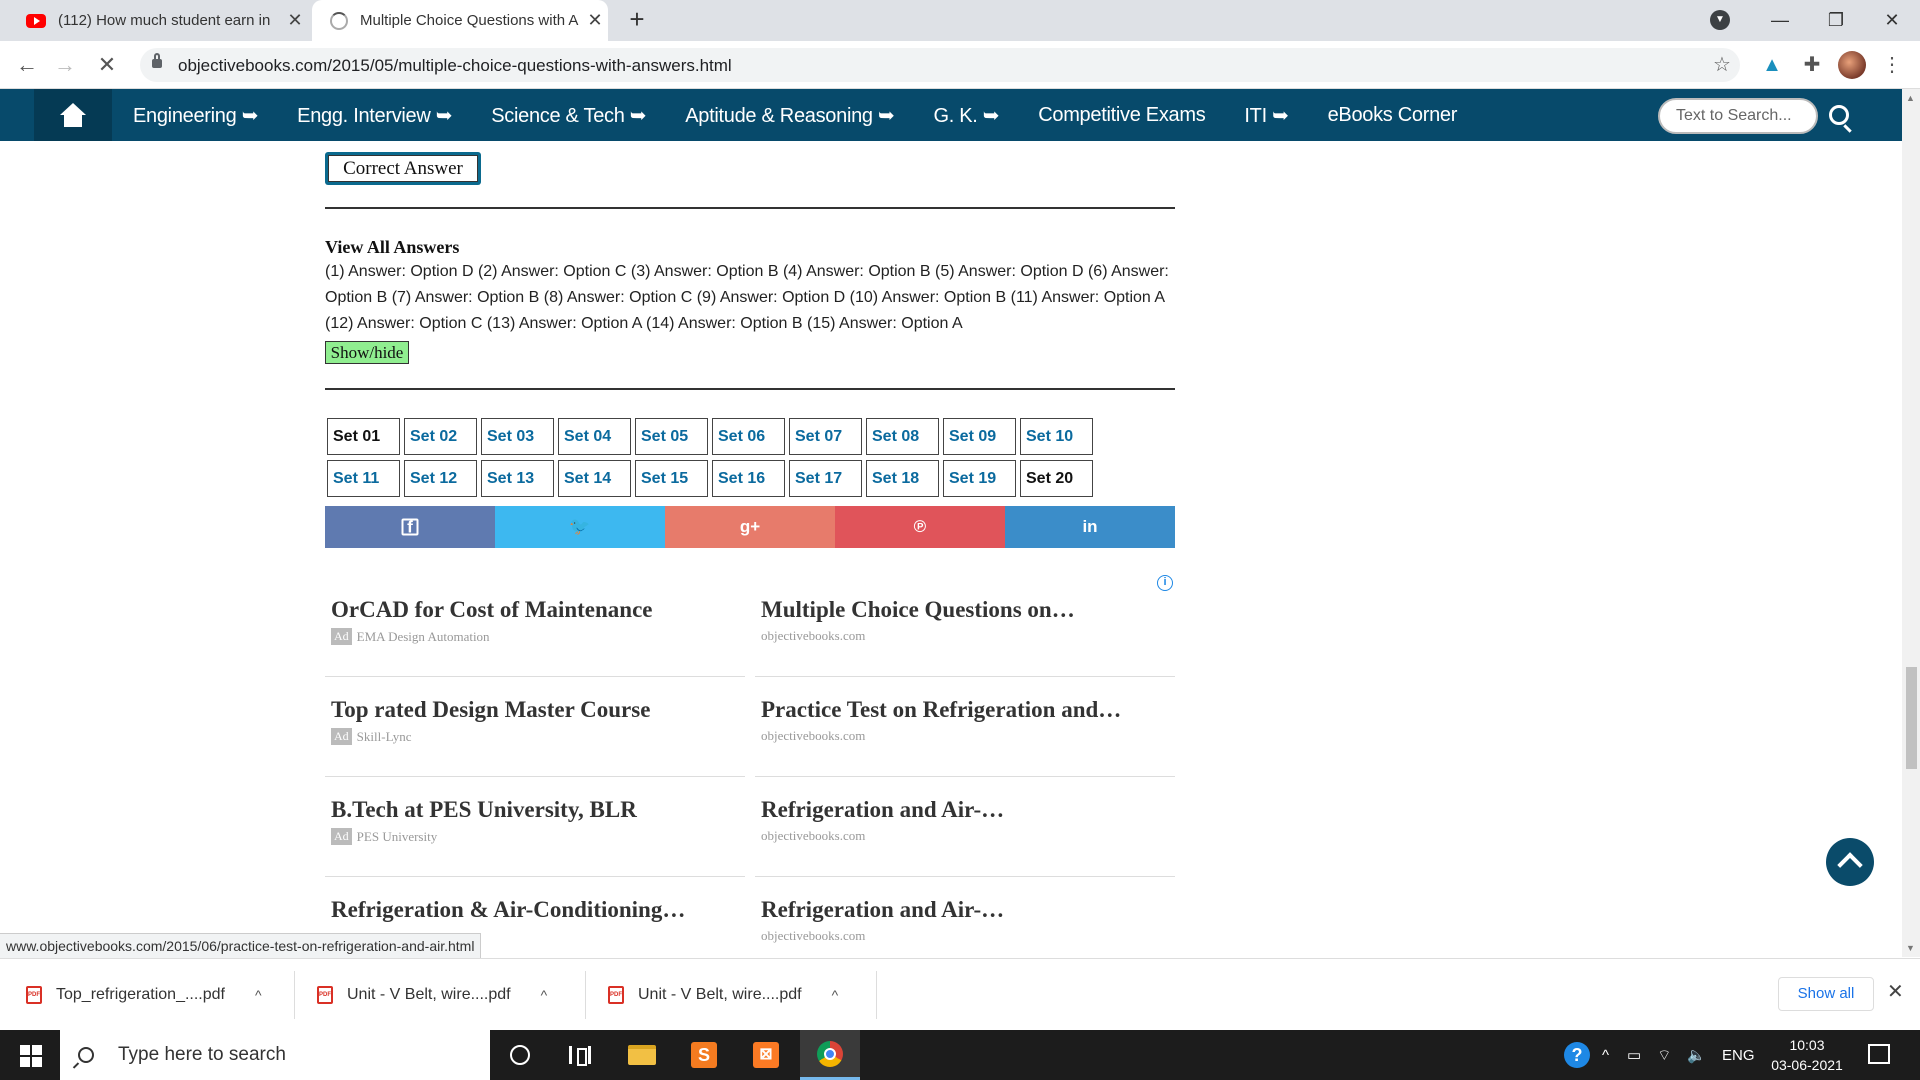  Describe the element at coordinates (1780, 20) in the screenshot. I see `minimize-icon: —` at that location.